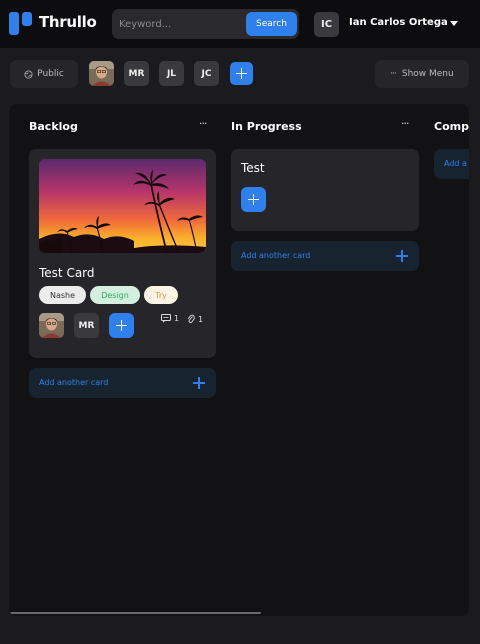 This screenshot has width=480, height=644. I want to click on visibility-label: Public, so click(50, 74).